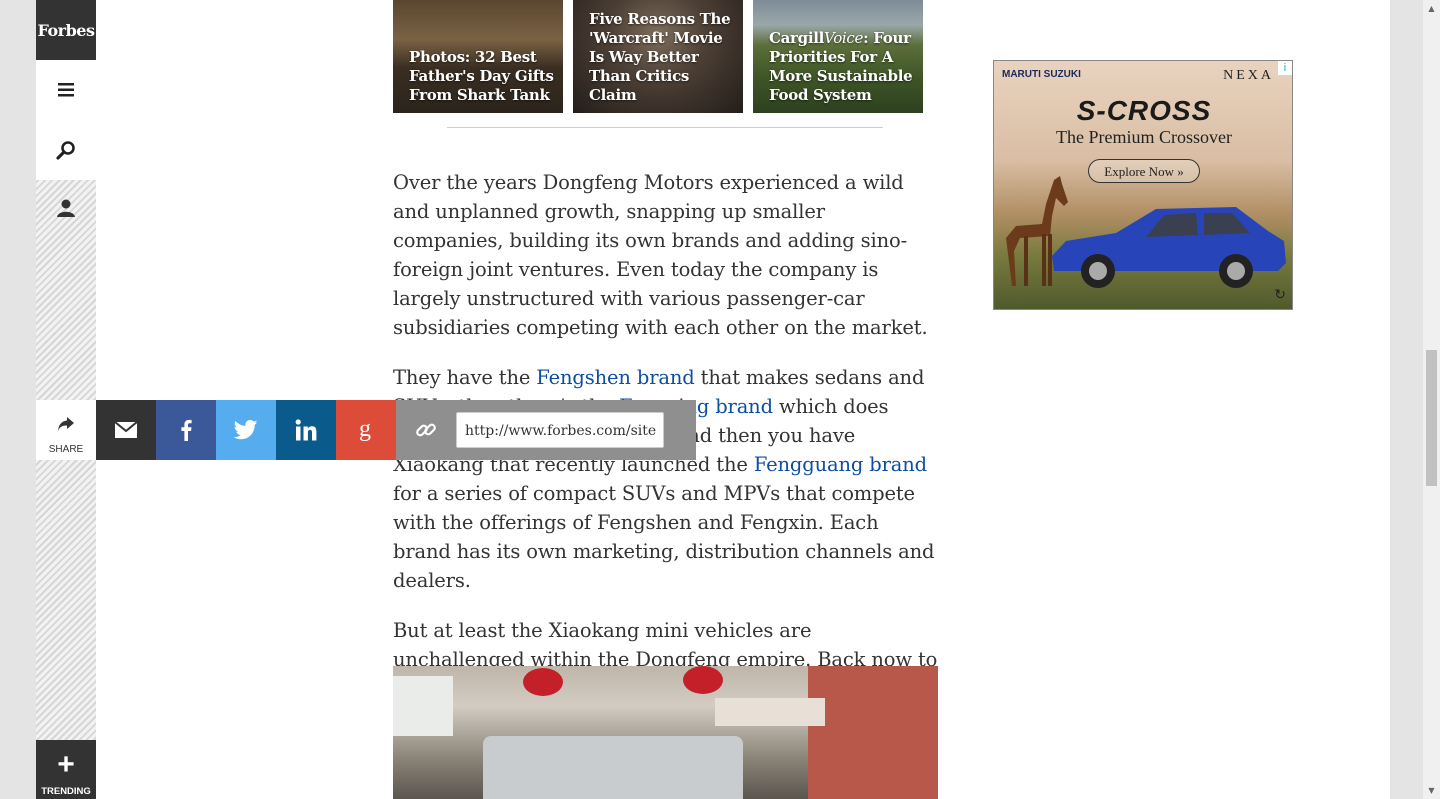  What do you see at coordinates (665, 732) in the screenshot?
I see `article-photo` at bounding box center [665, 732].